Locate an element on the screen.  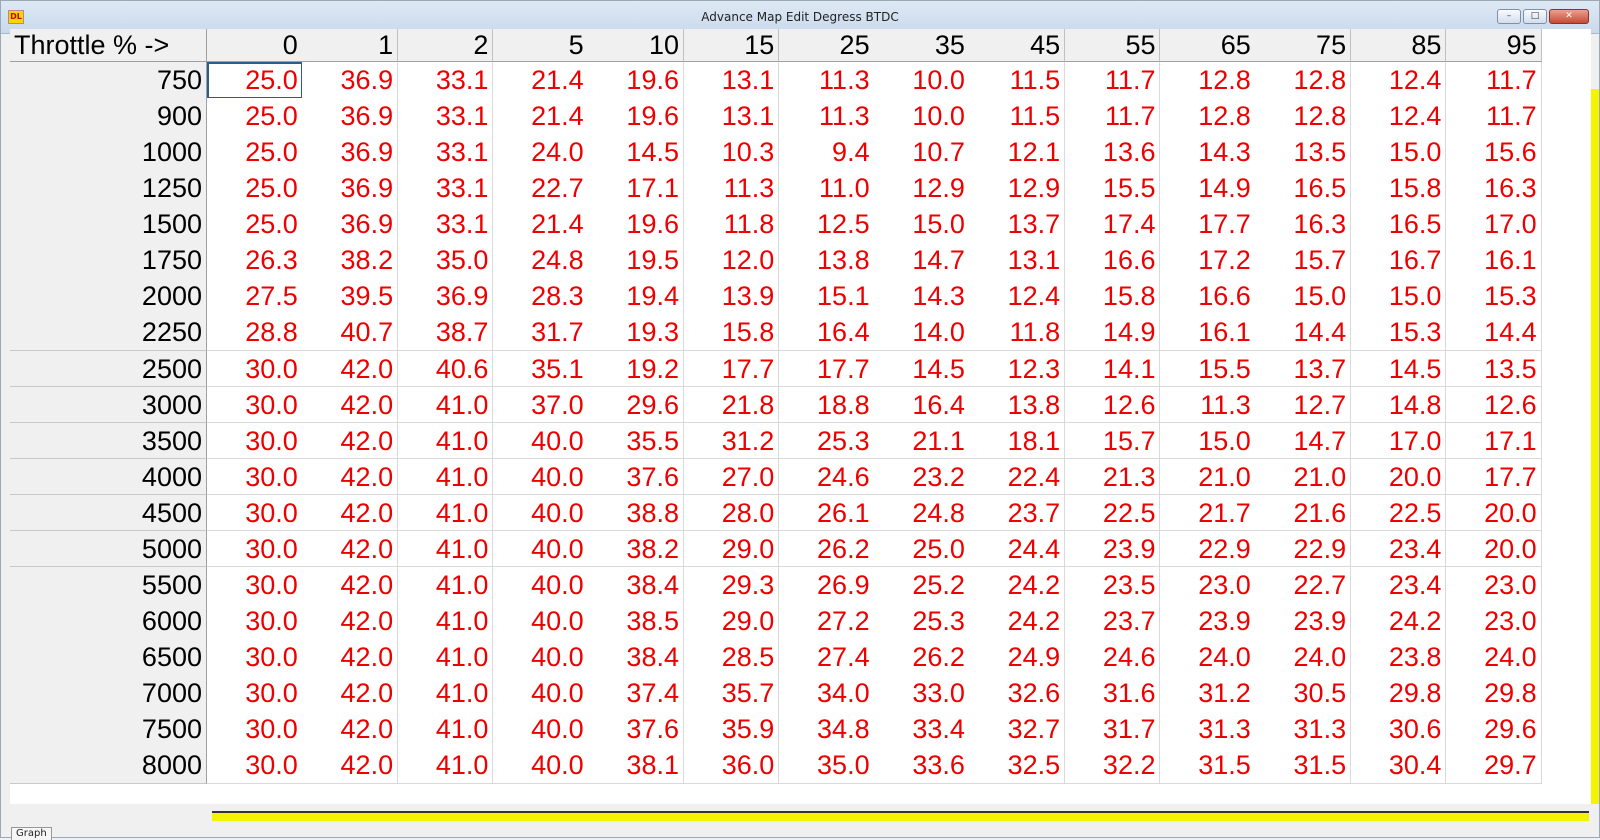
table-cell: 37.6 is located at coordinates (636, 729).